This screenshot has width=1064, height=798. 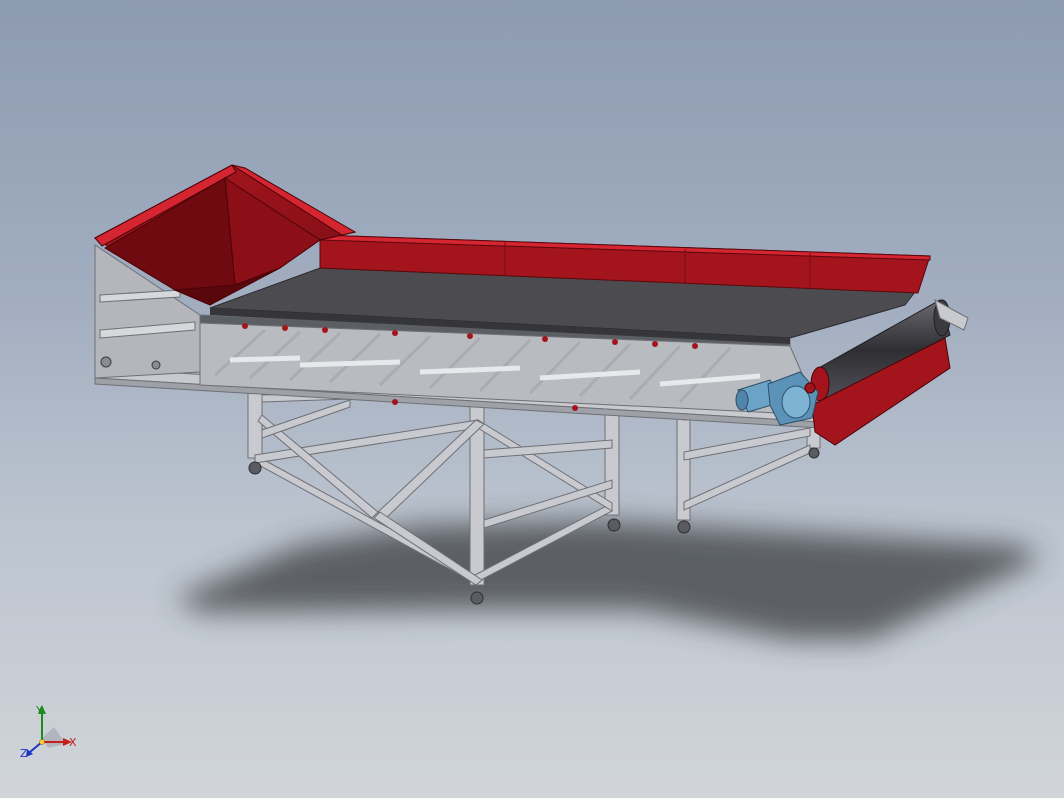 I want to click on coordinate-triad: Y X Z, so click(x=53, y=735).